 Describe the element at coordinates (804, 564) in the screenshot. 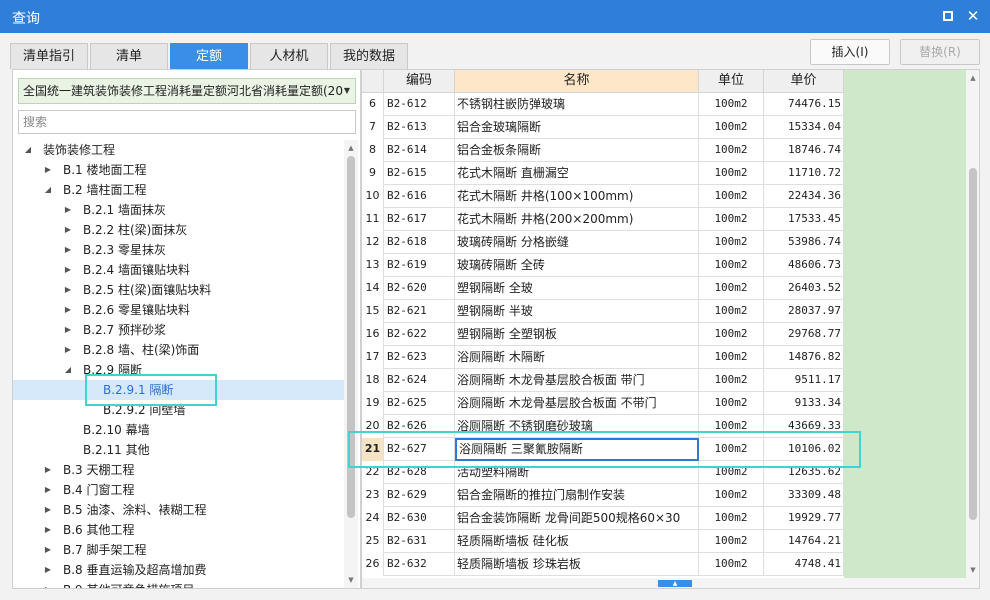

I see `quota-price: 4748.41` at that location.